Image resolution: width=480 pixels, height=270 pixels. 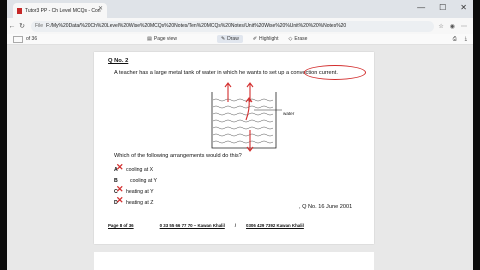 I want to click on water-label: water, so click(x=289, y=113).